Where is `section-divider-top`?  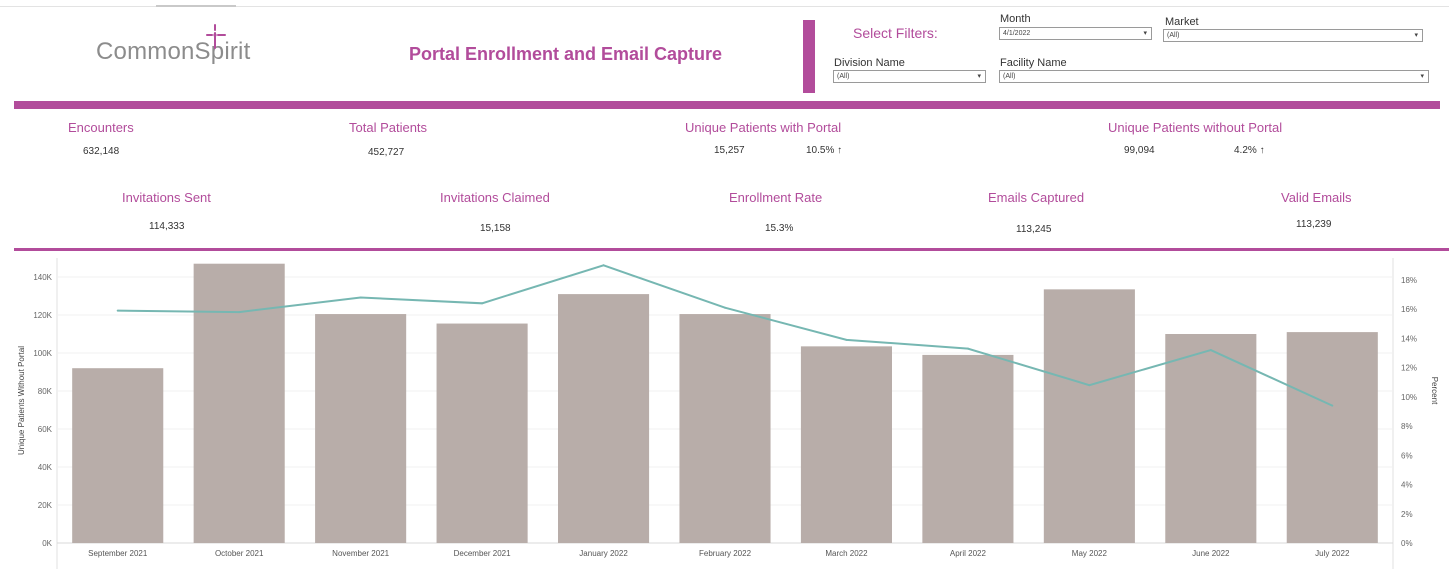
section-divider-top is located at coordinates (727, 105).